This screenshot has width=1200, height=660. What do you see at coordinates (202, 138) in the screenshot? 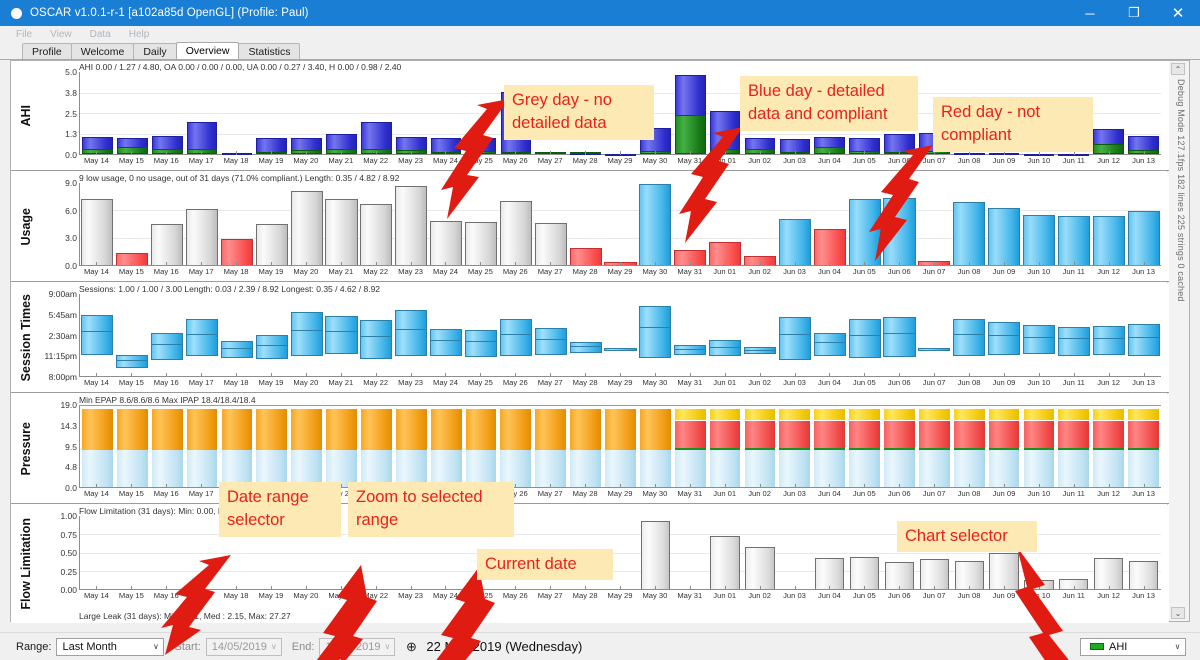
I see `ahi-bar` at bounding box center [202, 138].